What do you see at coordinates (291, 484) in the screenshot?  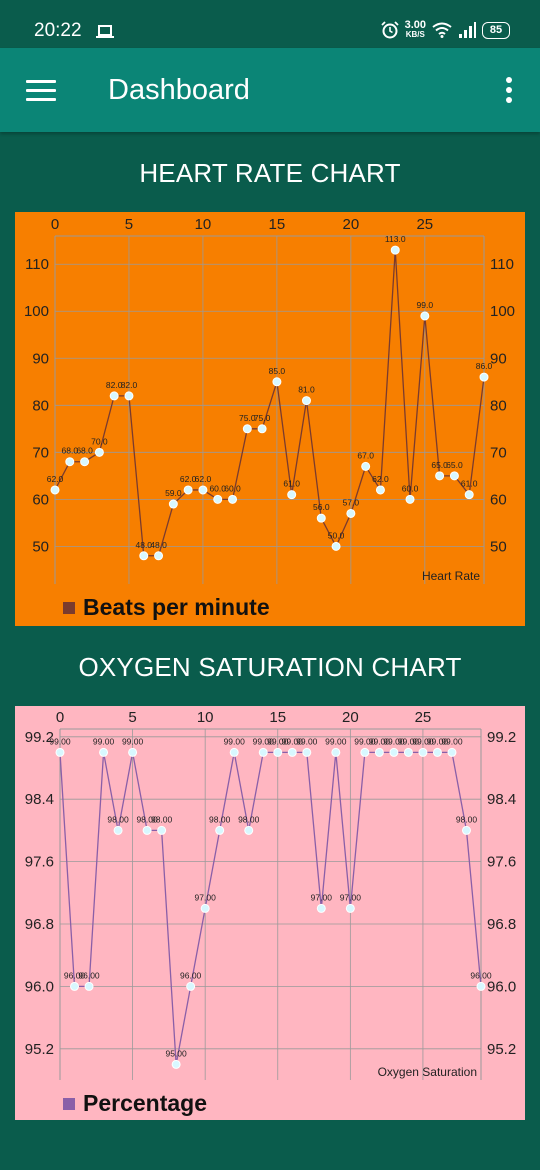 I see `data-value-label: 61.0` at bounding box center [291, 484].